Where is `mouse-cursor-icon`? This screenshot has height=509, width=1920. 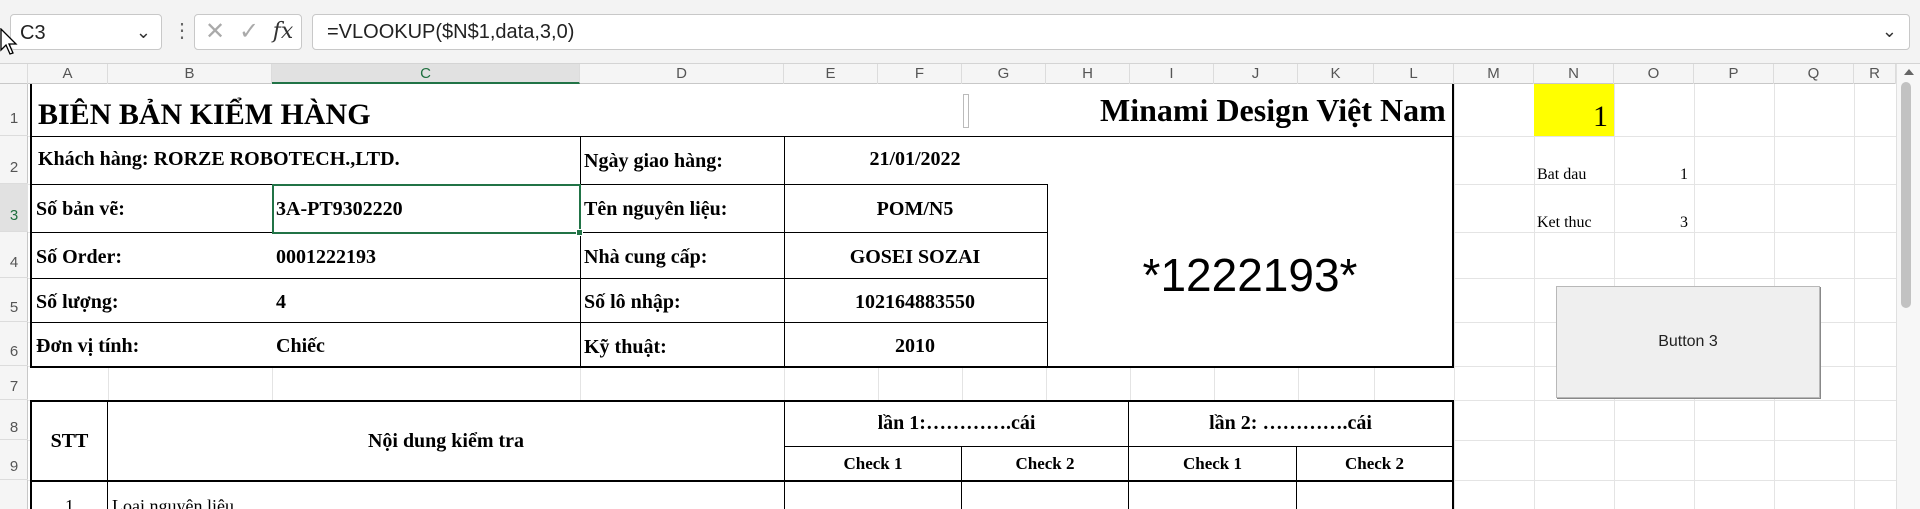 mouse-cursor-icon is located at coordinates (9, 41).